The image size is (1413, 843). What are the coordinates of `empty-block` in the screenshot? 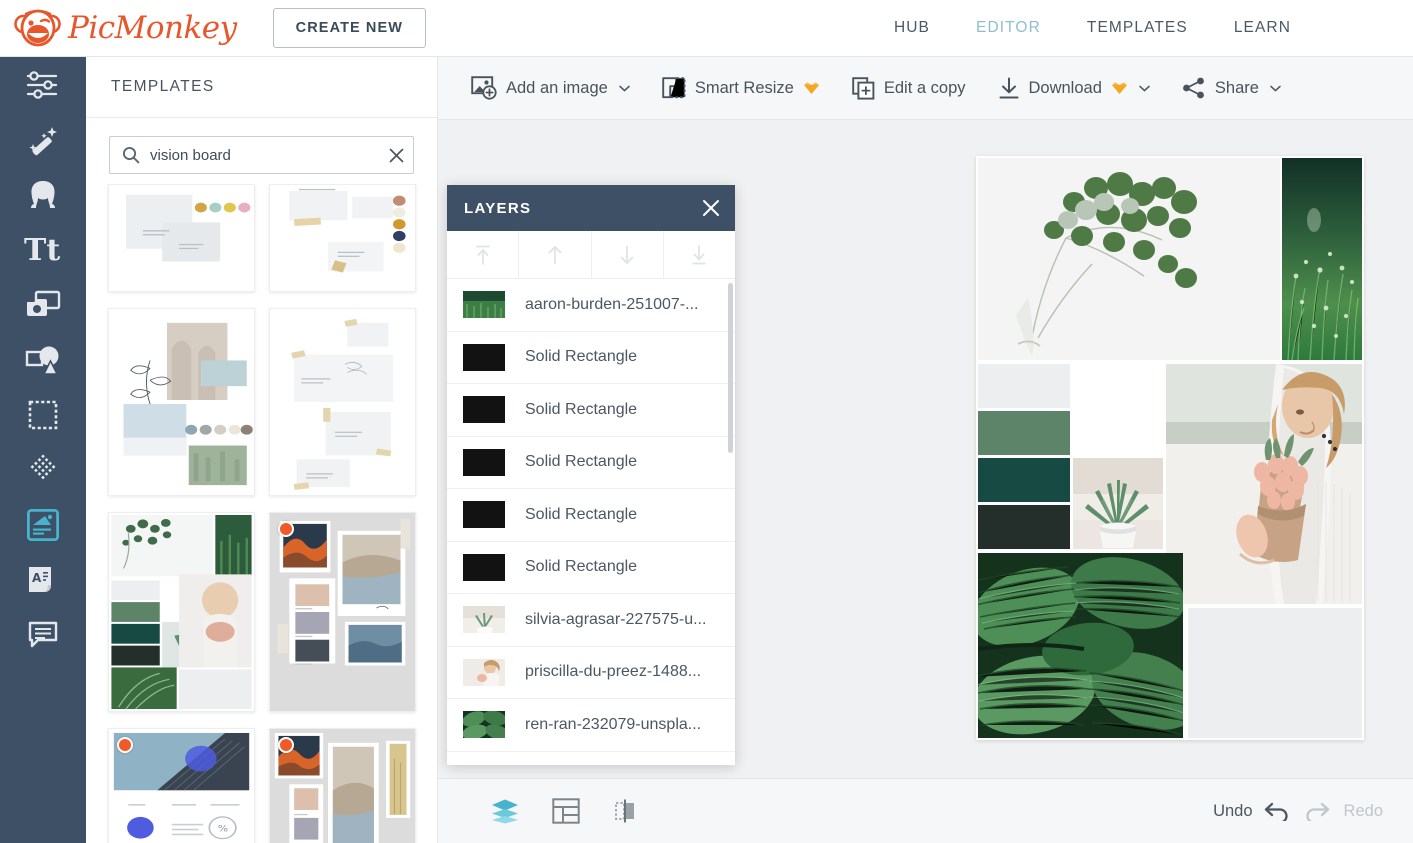 It's located at (1275, 673).